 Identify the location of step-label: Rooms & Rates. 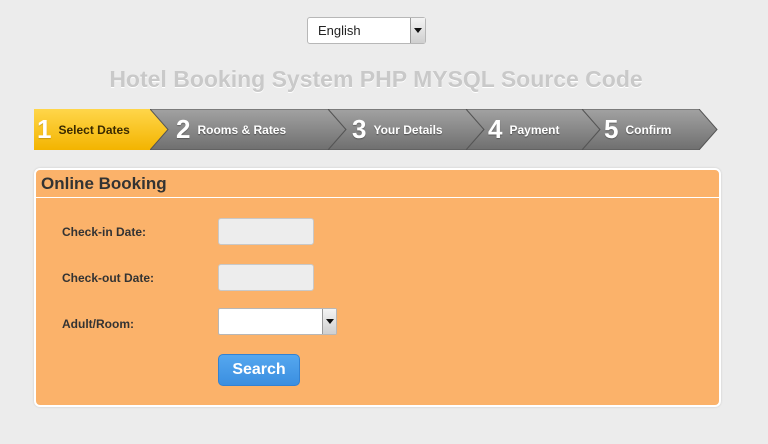
(242, 129).